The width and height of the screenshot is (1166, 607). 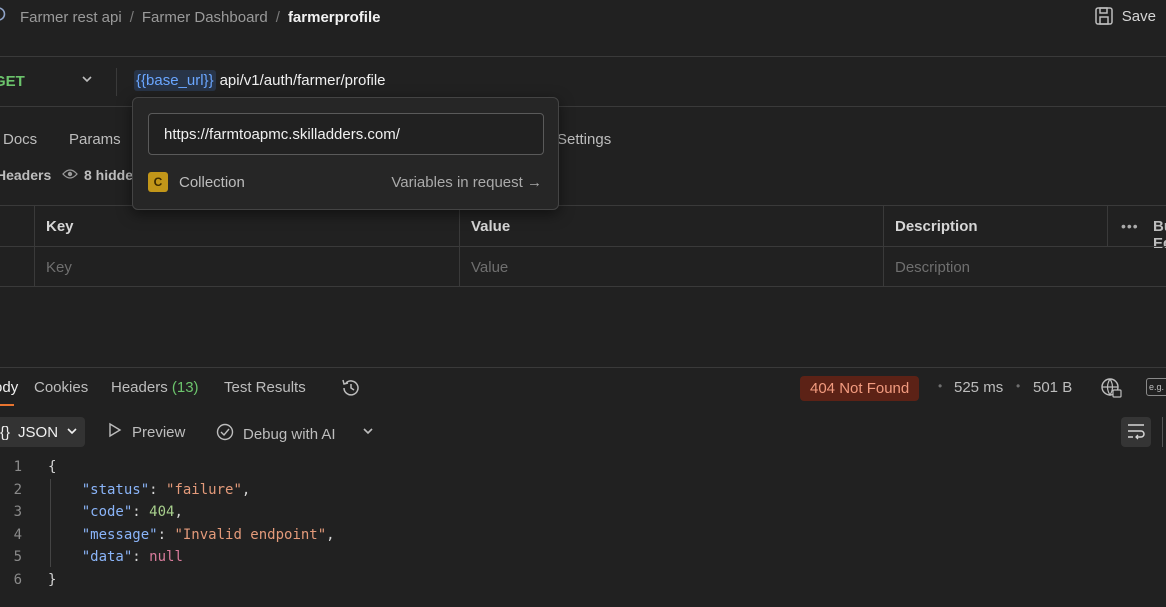 I want to click on code-token: "code", so click(x=107, y=512).